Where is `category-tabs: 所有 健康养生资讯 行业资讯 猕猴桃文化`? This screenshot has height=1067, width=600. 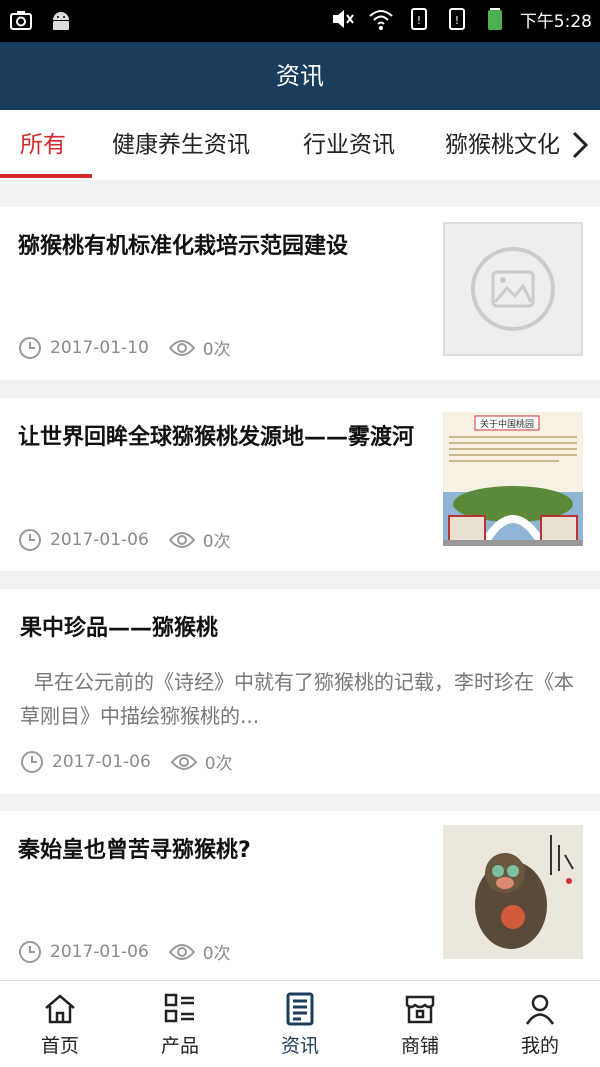
category-tabs: 所有 健康养生资讯 行业资讯 猕猴桃文化 is located at coordinates (300, 145).